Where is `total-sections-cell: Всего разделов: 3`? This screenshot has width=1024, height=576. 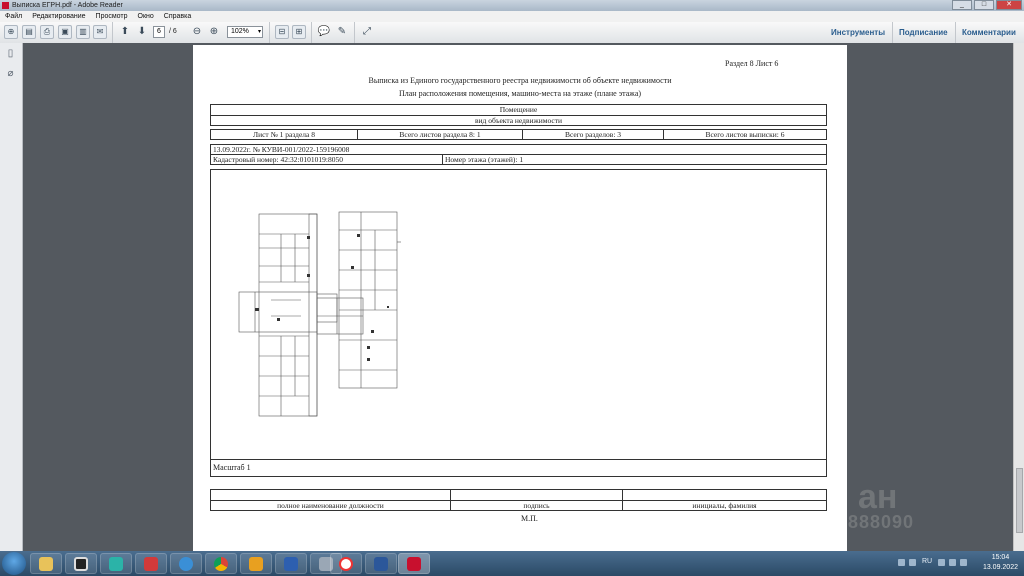 total-sections-cell: Всего разделов: 3 is located at coordinates (593, 134).